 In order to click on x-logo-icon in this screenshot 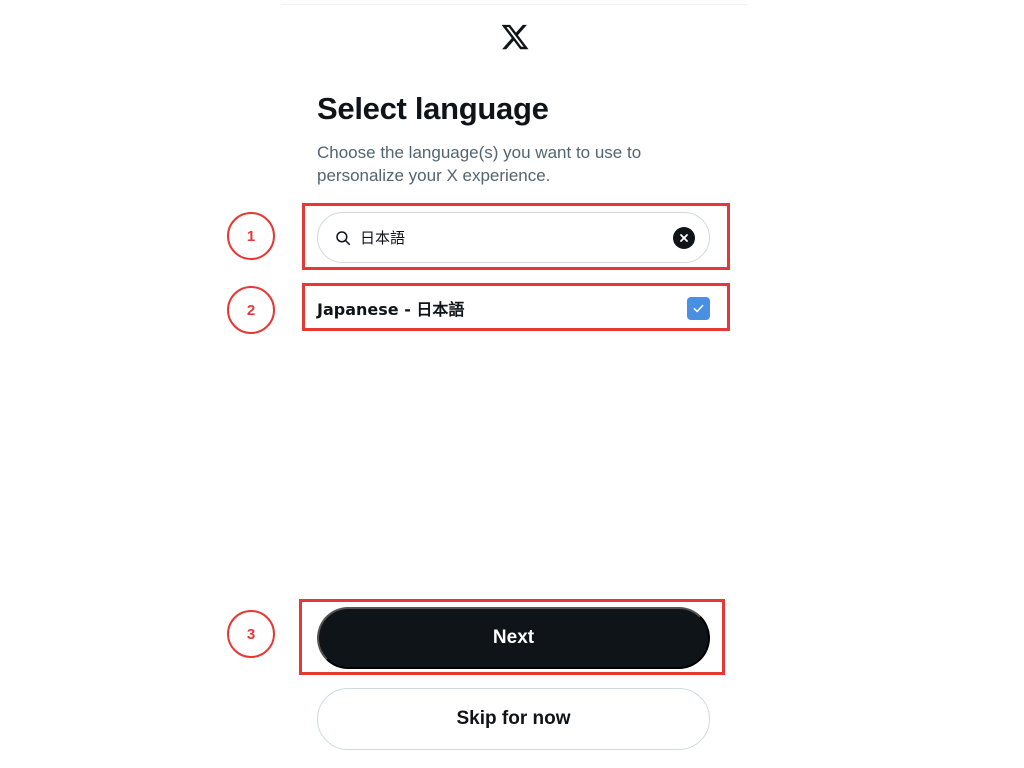, I will do `click(515, 37)`.